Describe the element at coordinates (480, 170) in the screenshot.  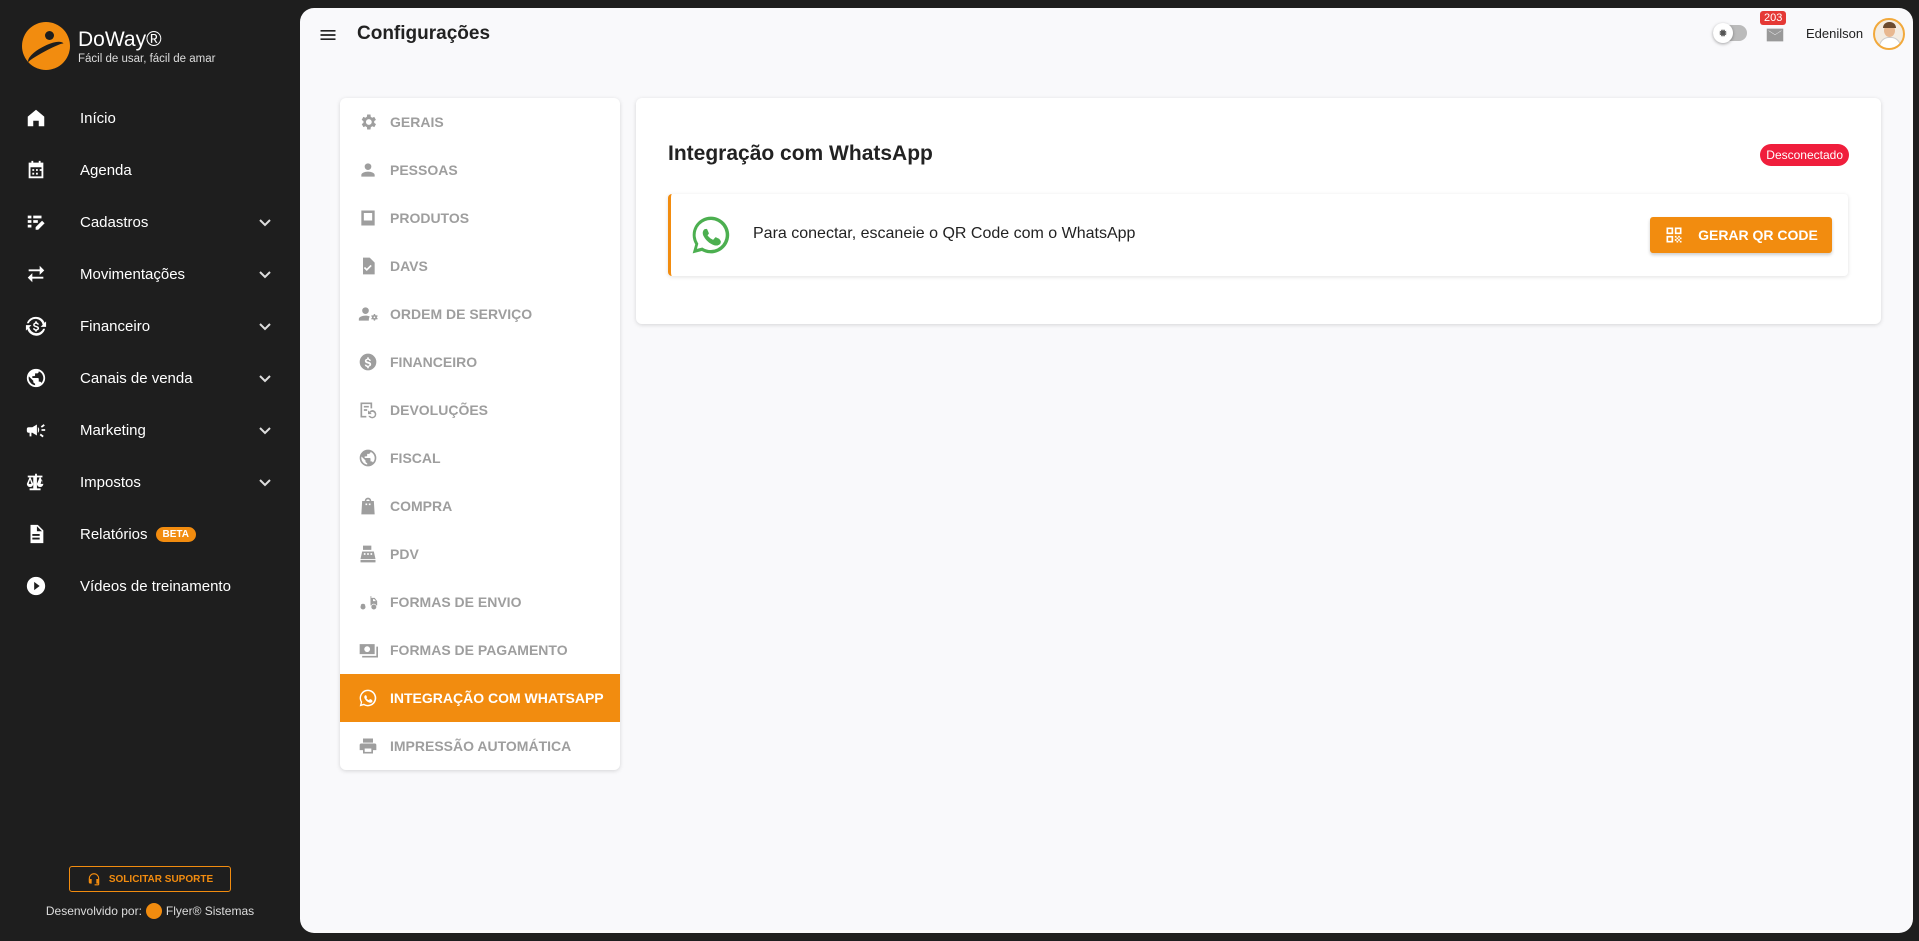
I see `settings-item-pessoas: PESSOAS` at that location.